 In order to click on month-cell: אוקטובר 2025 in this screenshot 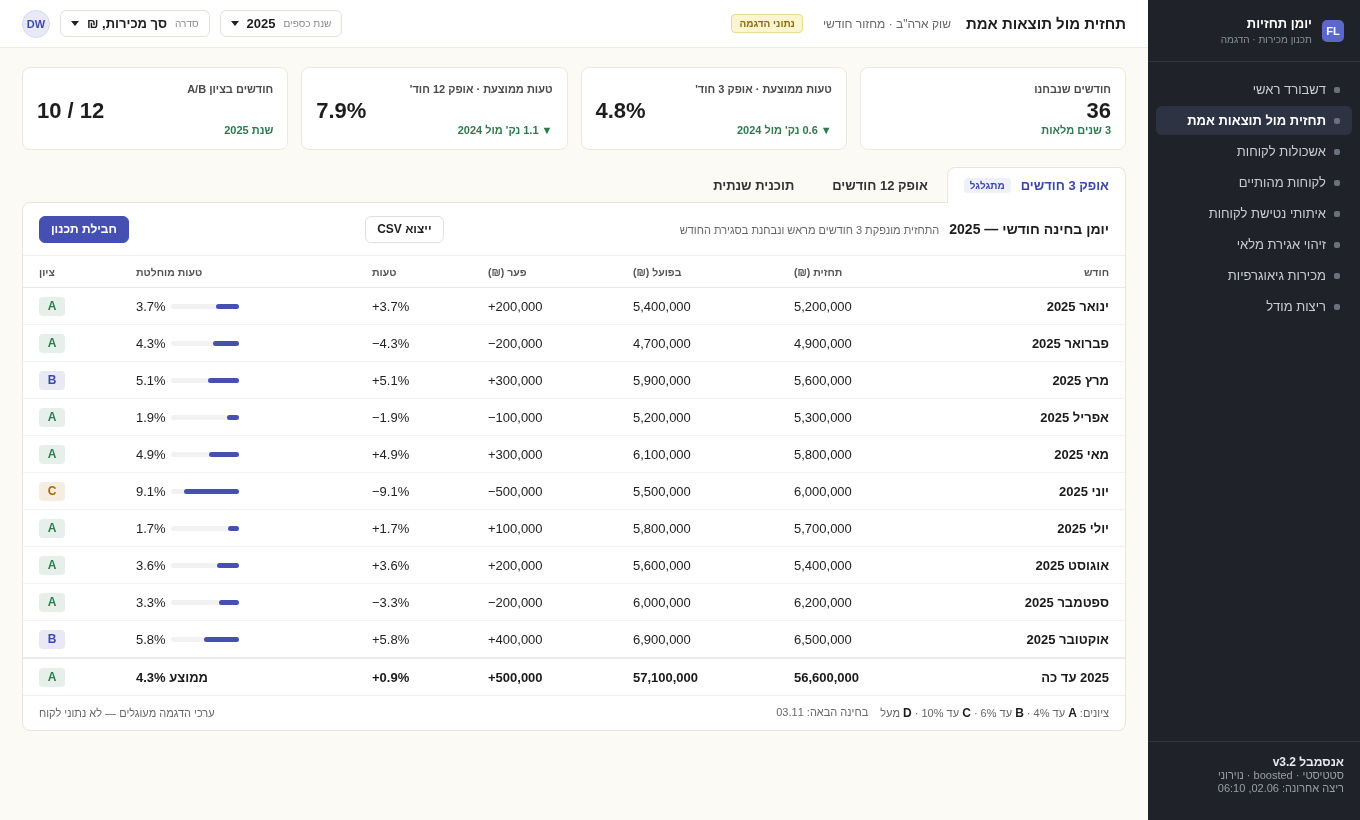, I will do `click(1042, 639)`.